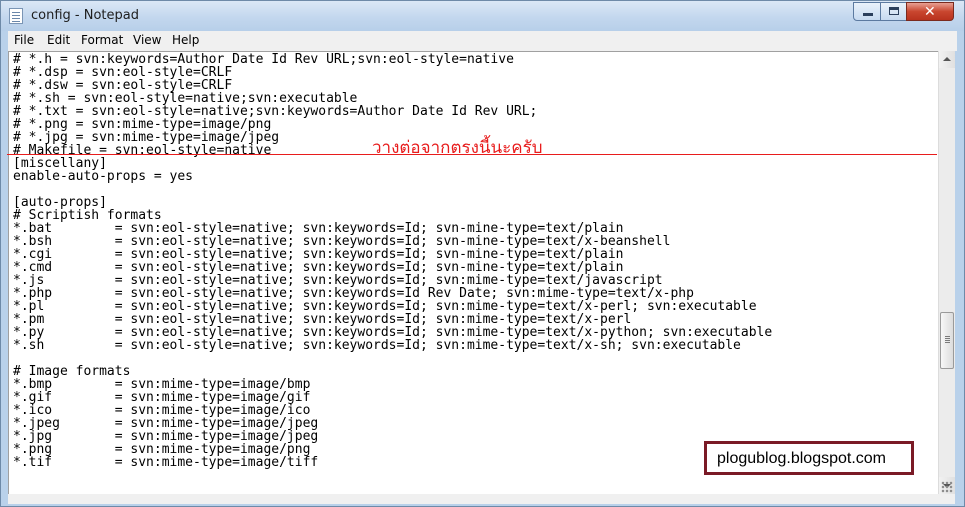 This screenshot has height=507, width=965. What do you see at coordinates (185, 40) in the screenshot?
I see `menu-help: Help` at bounding box center [185, 40].